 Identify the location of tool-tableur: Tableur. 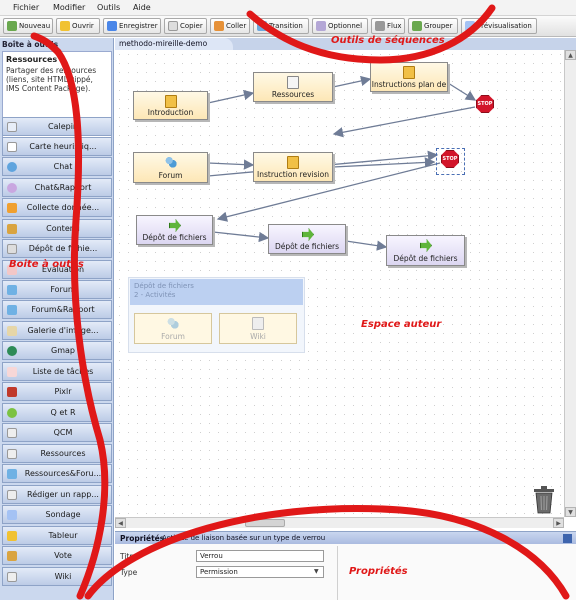
(57, 535).